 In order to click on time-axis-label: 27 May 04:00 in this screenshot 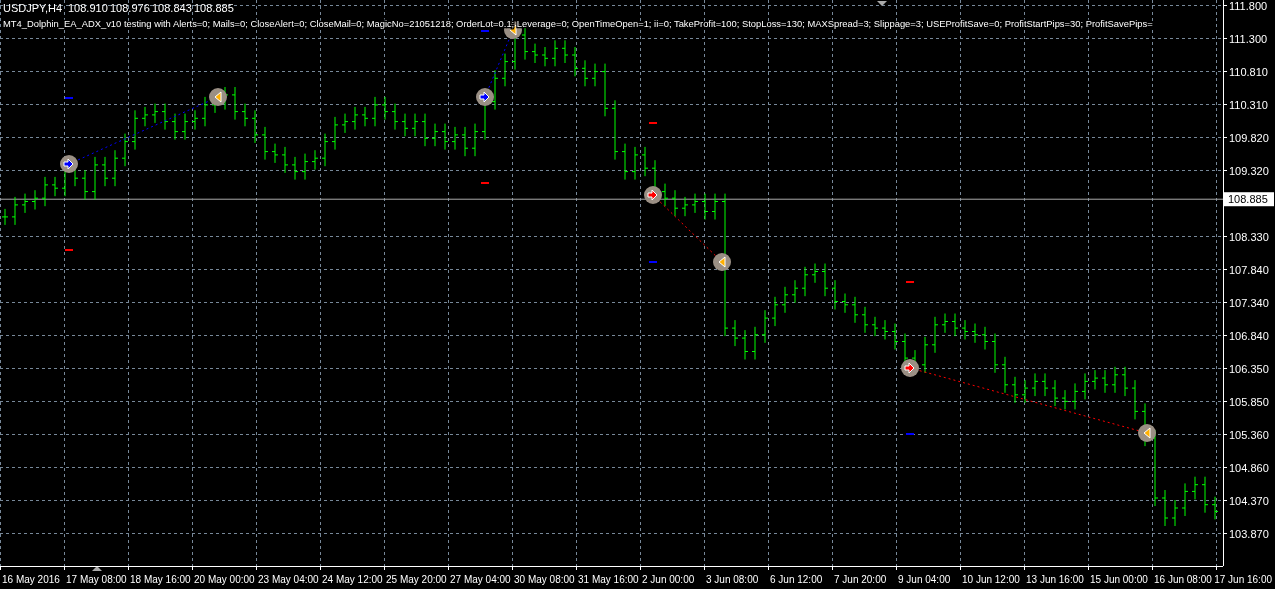, I will do `click(480, 579)`.